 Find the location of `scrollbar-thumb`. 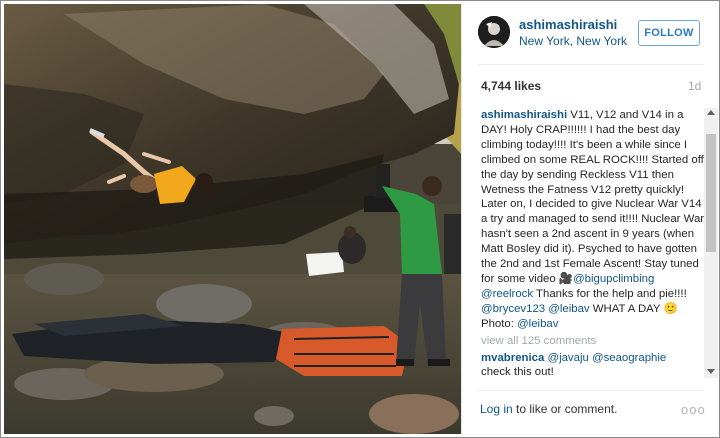

scrollbar-thumb is located at coordinates (711, 193).